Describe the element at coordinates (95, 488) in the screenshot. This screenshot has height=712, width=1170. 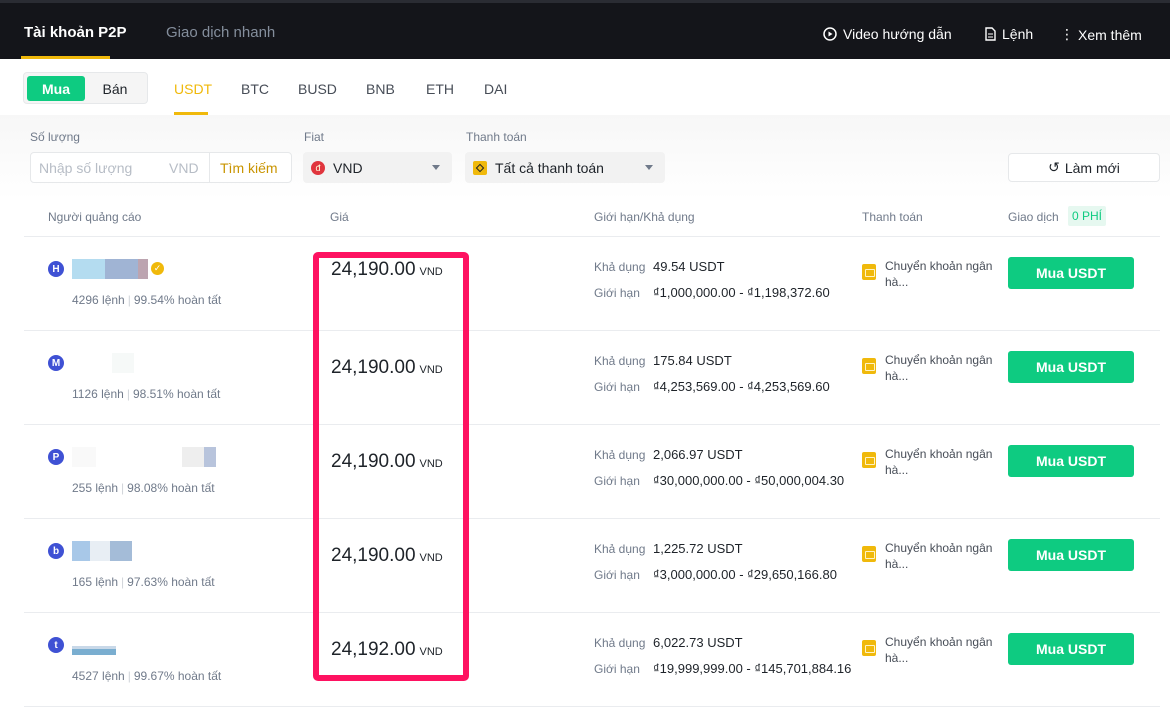
I see `order-count: 255 lệnh` at that location.